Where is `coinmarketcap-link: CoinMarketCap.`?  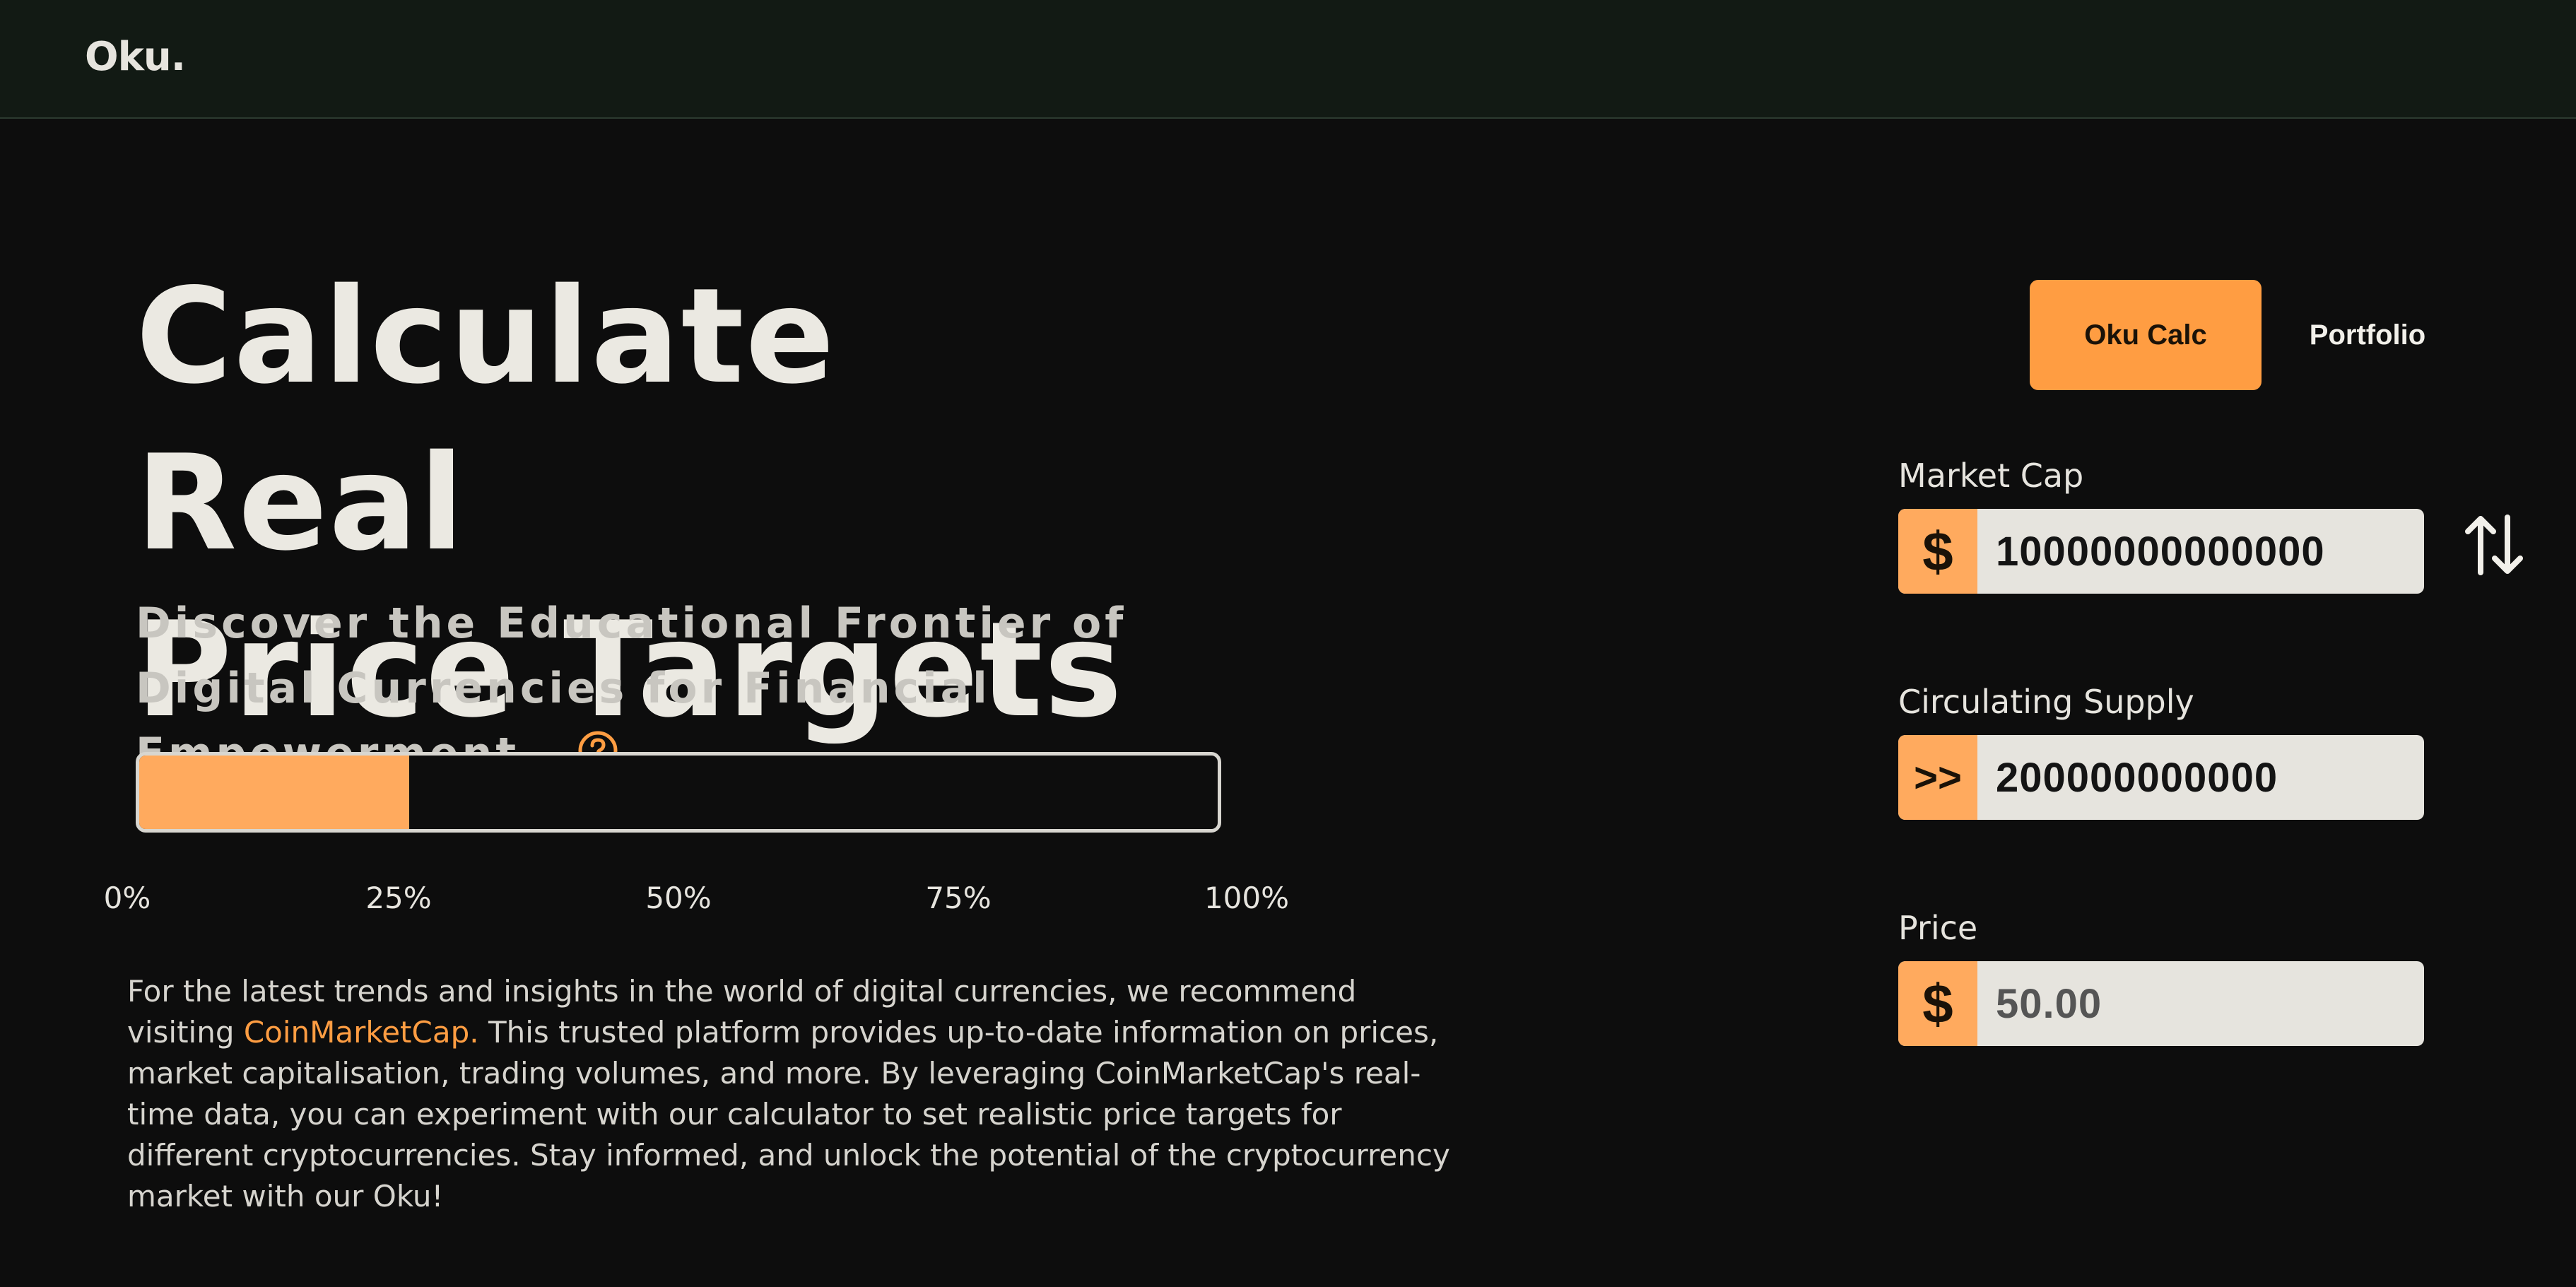
coinmarketcap-link: CoinMarketCap. is located at coordinates (361, 1032).